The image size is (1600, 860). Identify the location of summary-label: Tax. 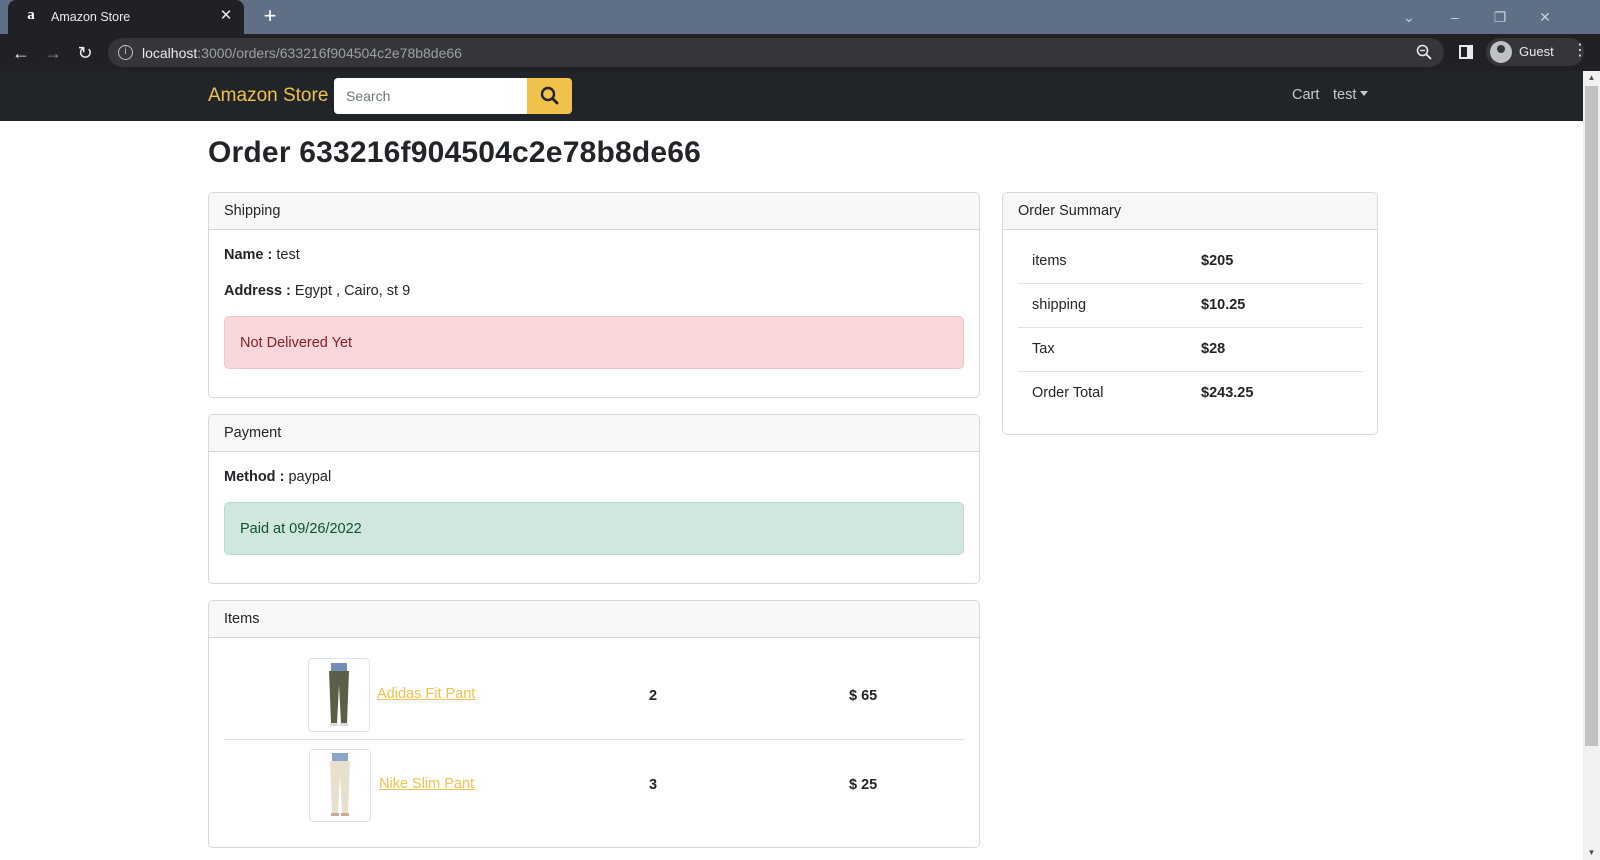
(1043, 349).